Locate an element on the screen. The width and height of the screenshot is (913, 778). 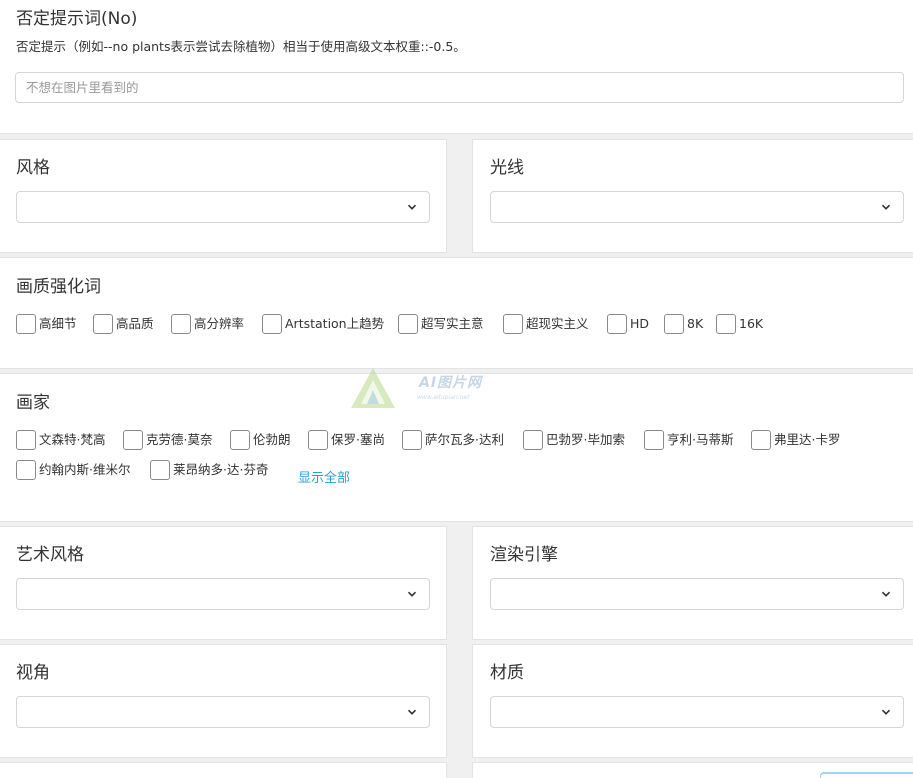
quality-option-5: 超写实主意 is located at coordinates (441, 324).